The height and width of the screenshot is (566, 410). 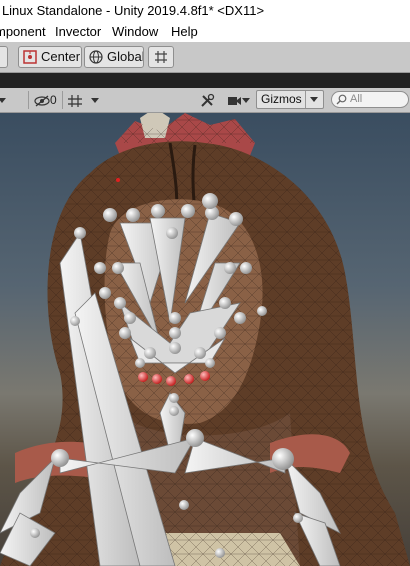 What do you see at coordinates (23, 32) in the screenshot?
I see `menu-component: mponent` at bounding box center [23, 32].